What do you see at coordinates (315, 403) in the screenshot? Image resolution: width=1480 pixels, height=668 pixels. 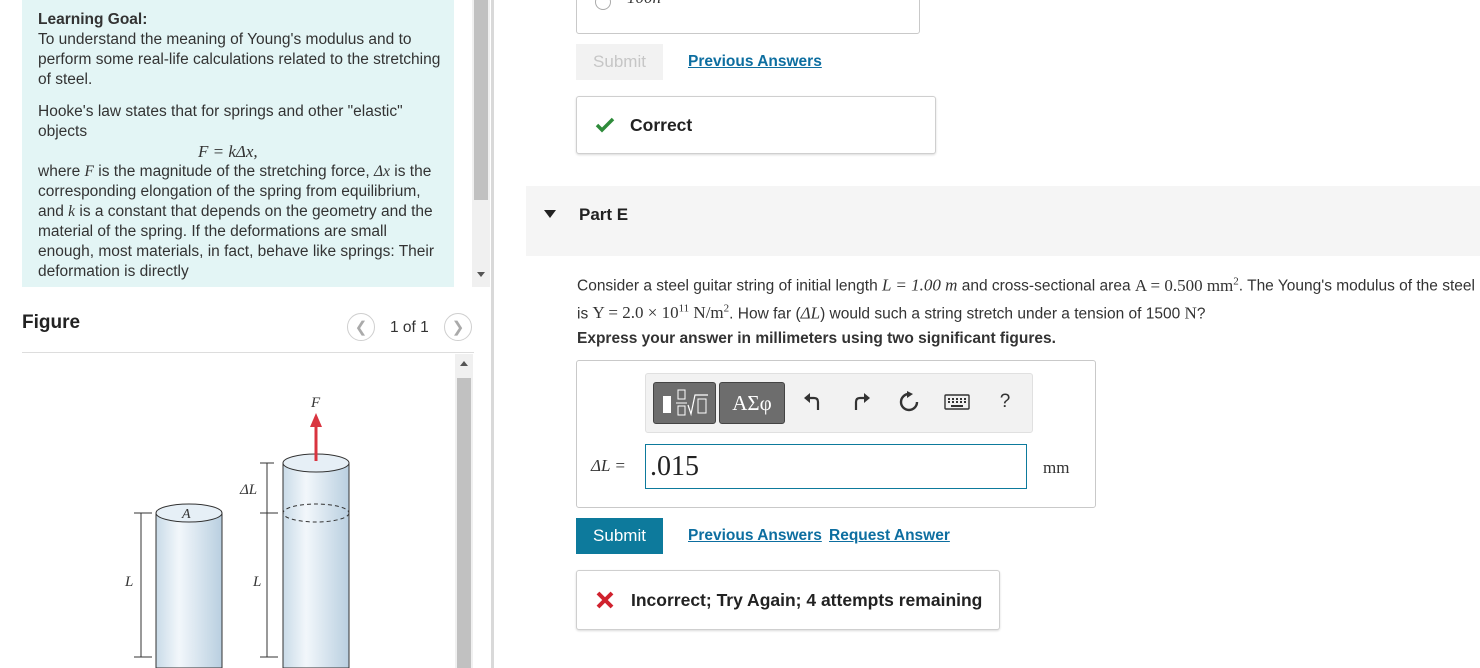 I see `force-label: F` at bounding box center [315, 403].